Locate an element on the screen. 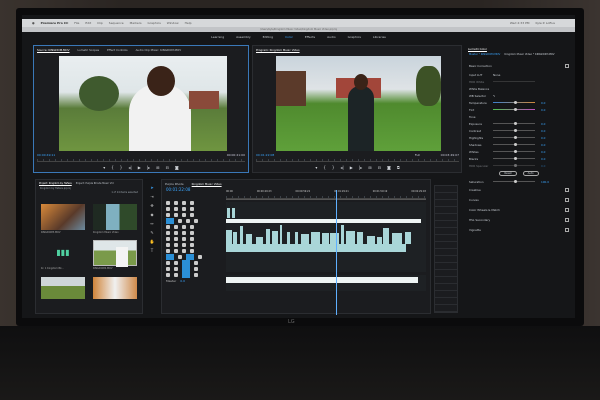 The width and height of the screenshot is (600, 400). play-icon: ▶ is located at coordinates (351, 167).